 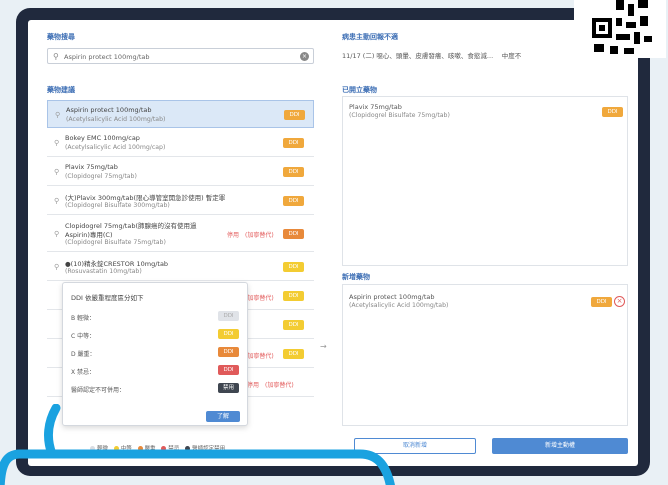 What do you see at coordinates (304, 56) in the screenshot?
I see `clear-icon: ×` at bounding box center [304, 56].